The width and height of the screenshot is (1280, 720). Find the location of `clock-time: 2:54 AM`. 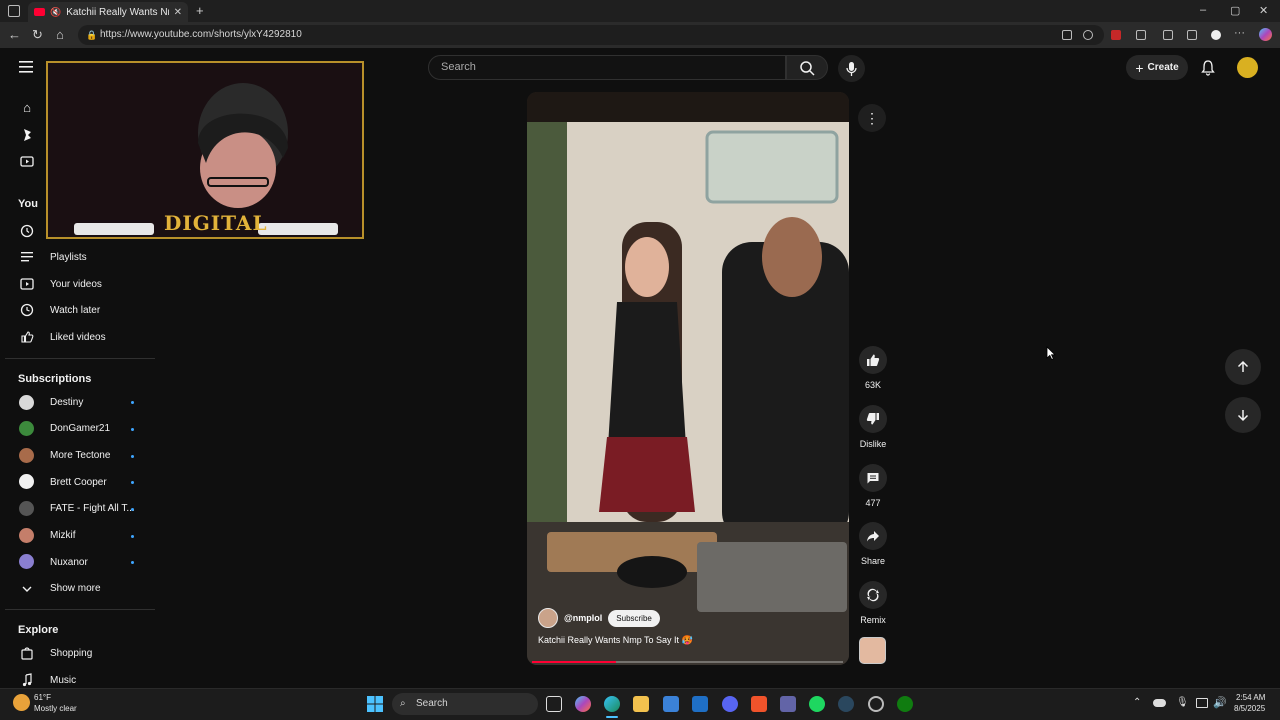

clock-time: 2:54 AM is located at coordinates (1250, 697).